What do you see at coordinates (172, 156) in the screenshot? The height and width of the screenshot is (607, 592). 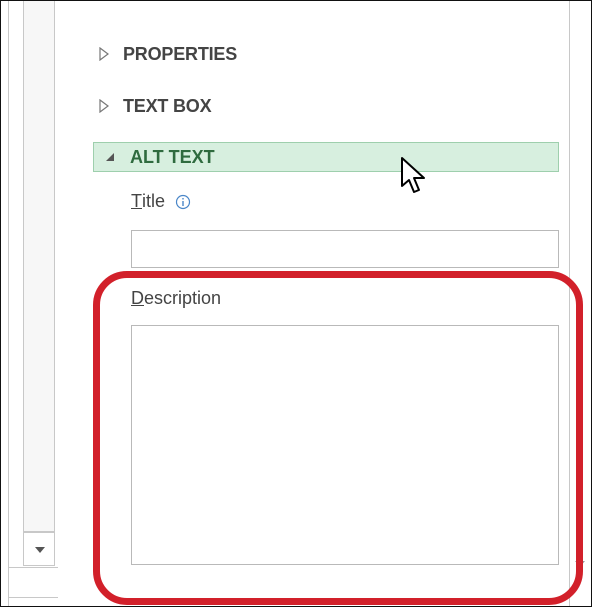 I see `section-alt-text-label: ALT TEXT` at bounding box center [172, 156].